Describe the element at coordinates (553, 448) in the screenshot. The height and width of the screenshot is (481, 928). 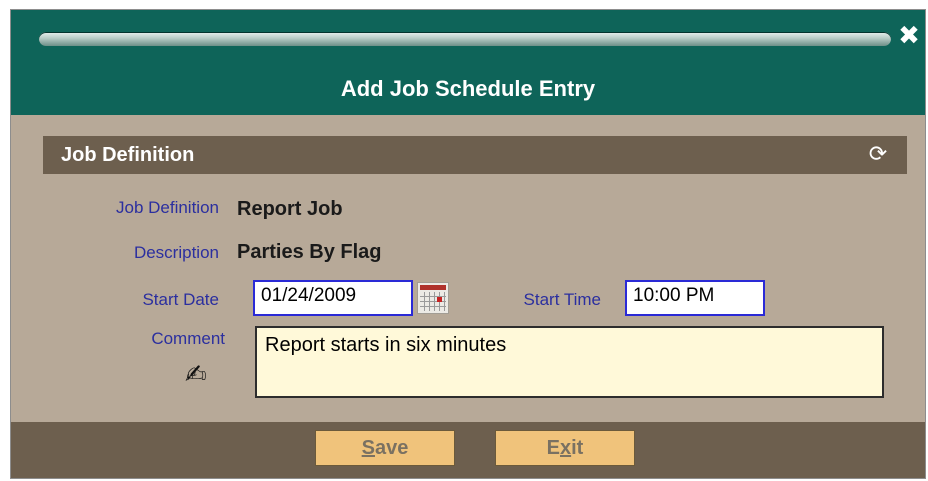
I see `exit-label-start: E` at that location.